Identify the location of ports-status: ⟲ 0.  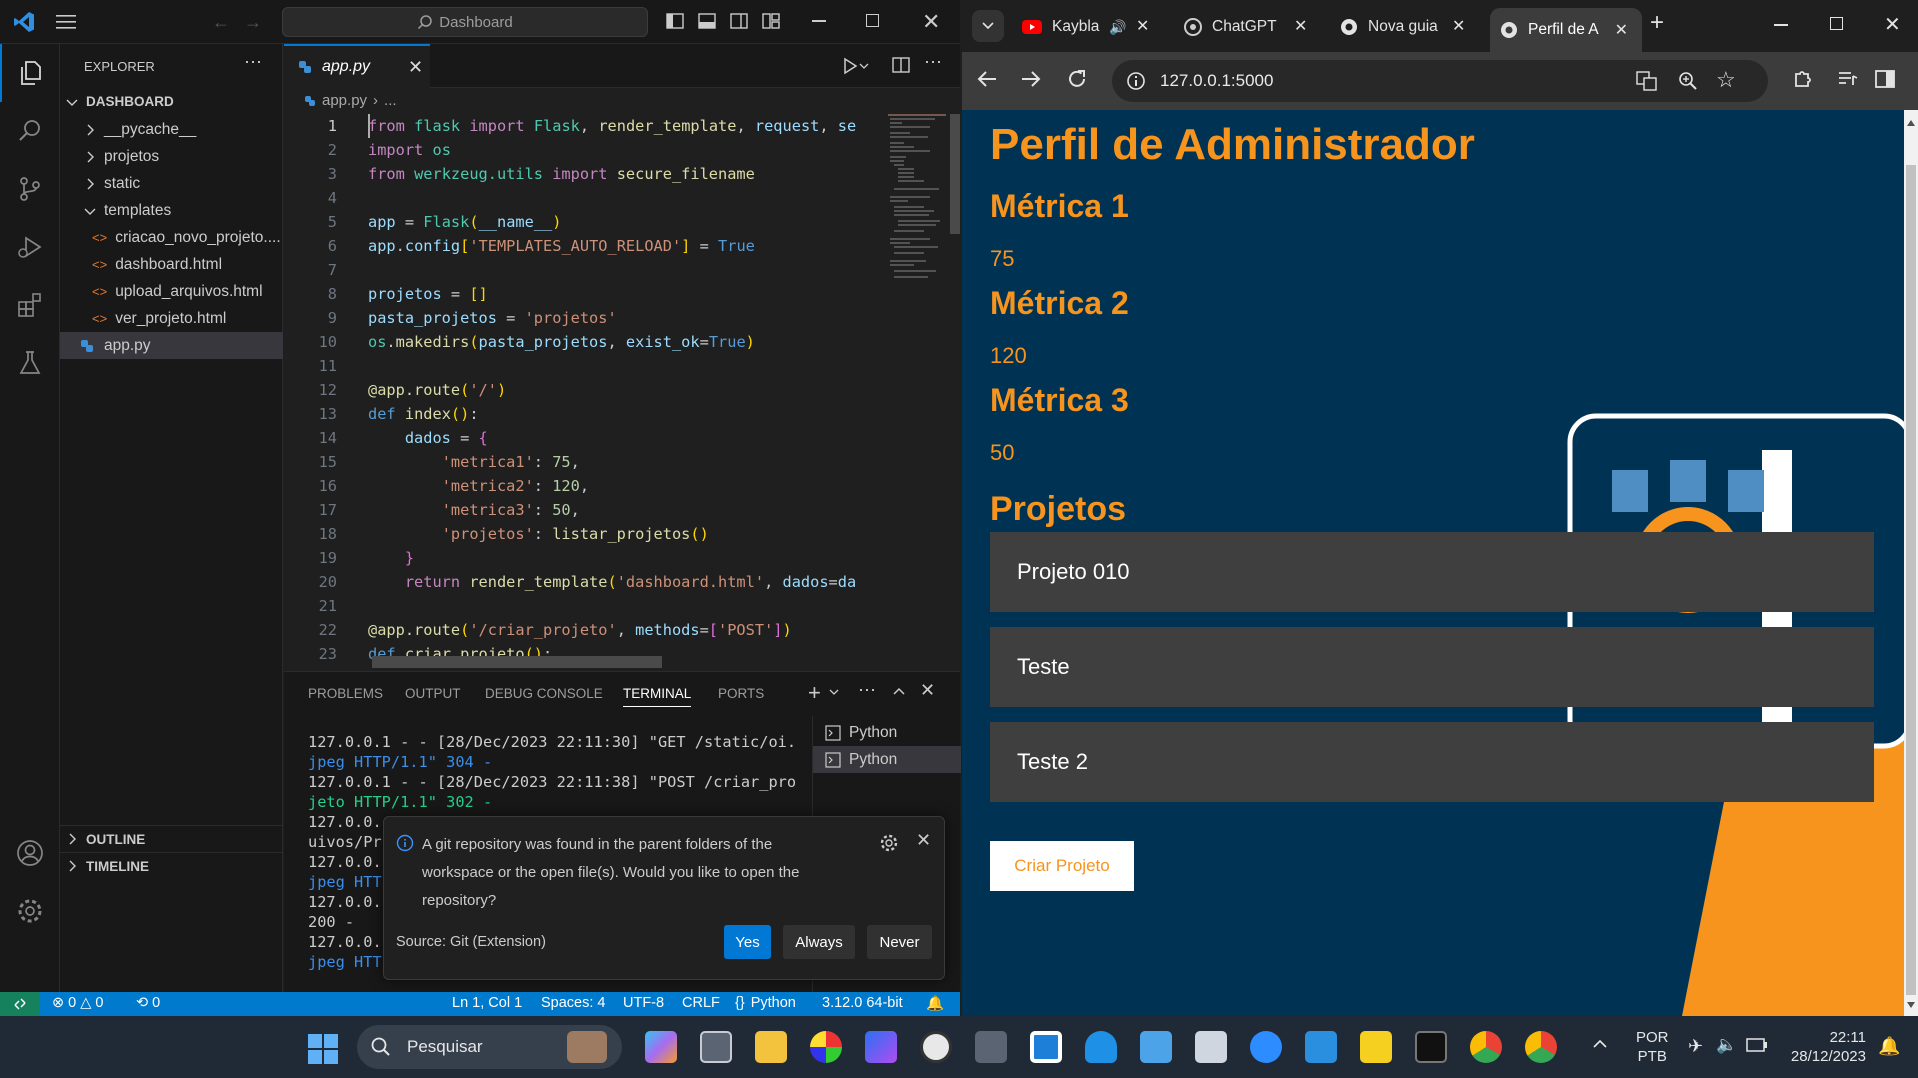
(148, 1003).